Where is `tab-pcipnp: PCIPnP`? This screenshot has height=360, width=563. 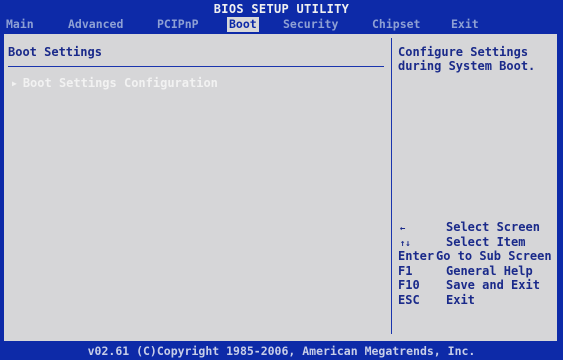 tab-pcipnp: PCIPnP is located at coordinates (178, 24).